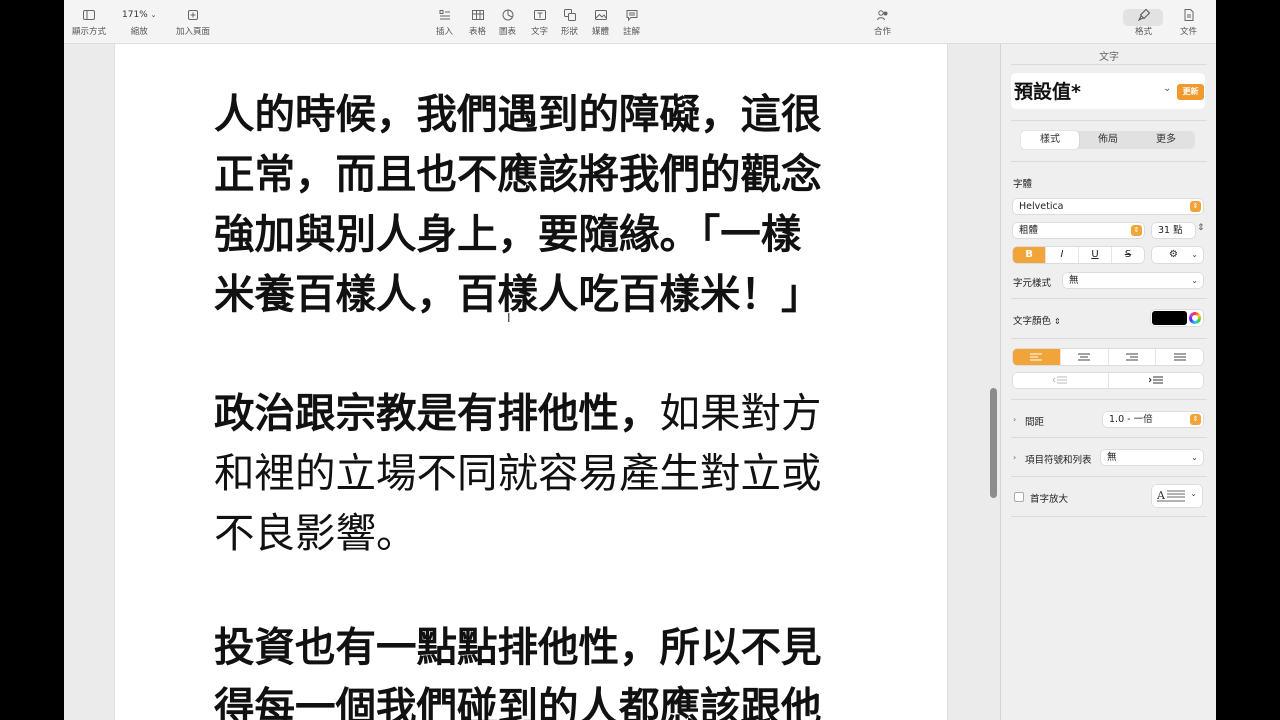  I want to click on bullets-value: 無, so click(1112, 457).